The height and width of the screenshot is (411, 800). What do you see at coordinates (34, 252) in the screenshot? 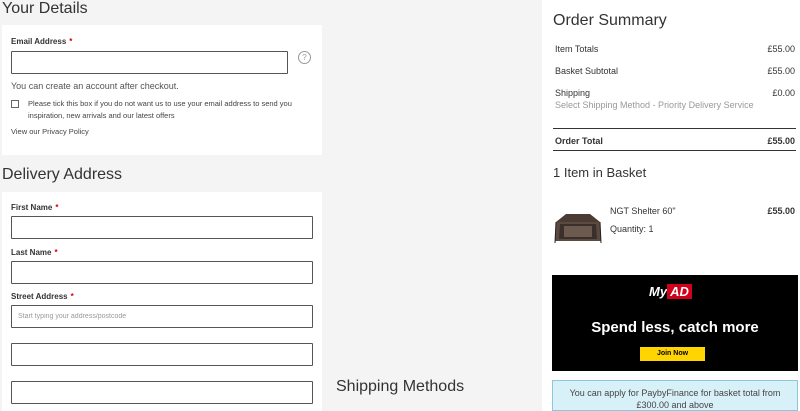
I see `last-name-label: Last Name *` at bounding box center [34, 252].